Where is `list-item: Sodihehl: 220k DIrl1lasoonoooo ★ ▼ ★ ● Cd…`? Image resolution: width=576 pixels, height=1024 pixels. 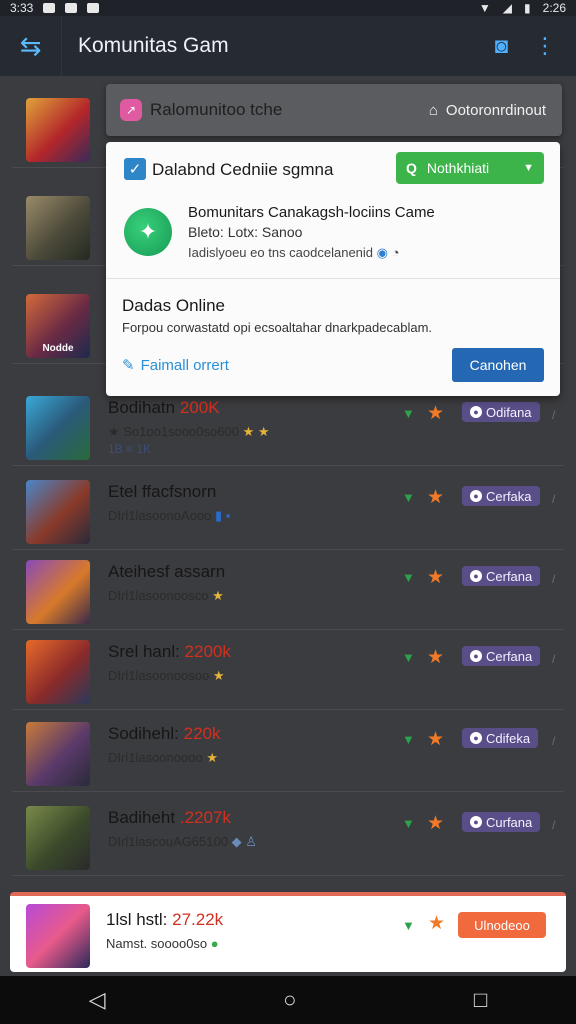 list-item: Sodihehl: 220k DIrl1lasoonoooo ★ ▼ ★ ● Cd… is located at coordinates (288, 752).